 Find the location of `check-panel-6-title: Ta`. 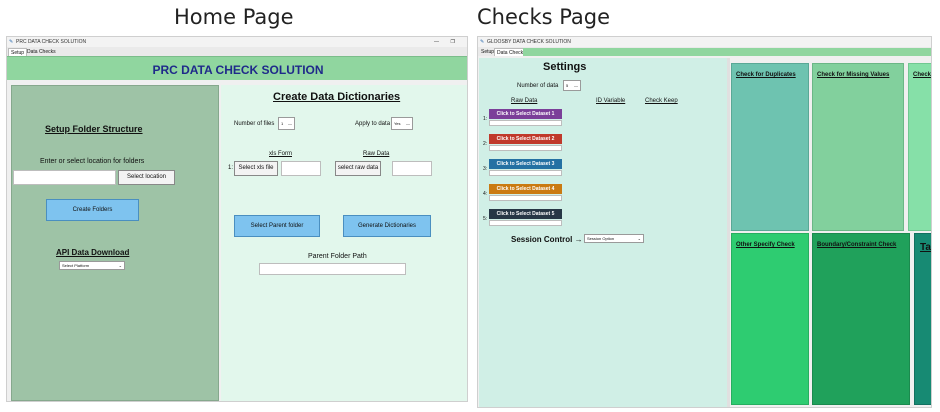

check-panel-6-title: Ta is located at coordinates (925, 247).